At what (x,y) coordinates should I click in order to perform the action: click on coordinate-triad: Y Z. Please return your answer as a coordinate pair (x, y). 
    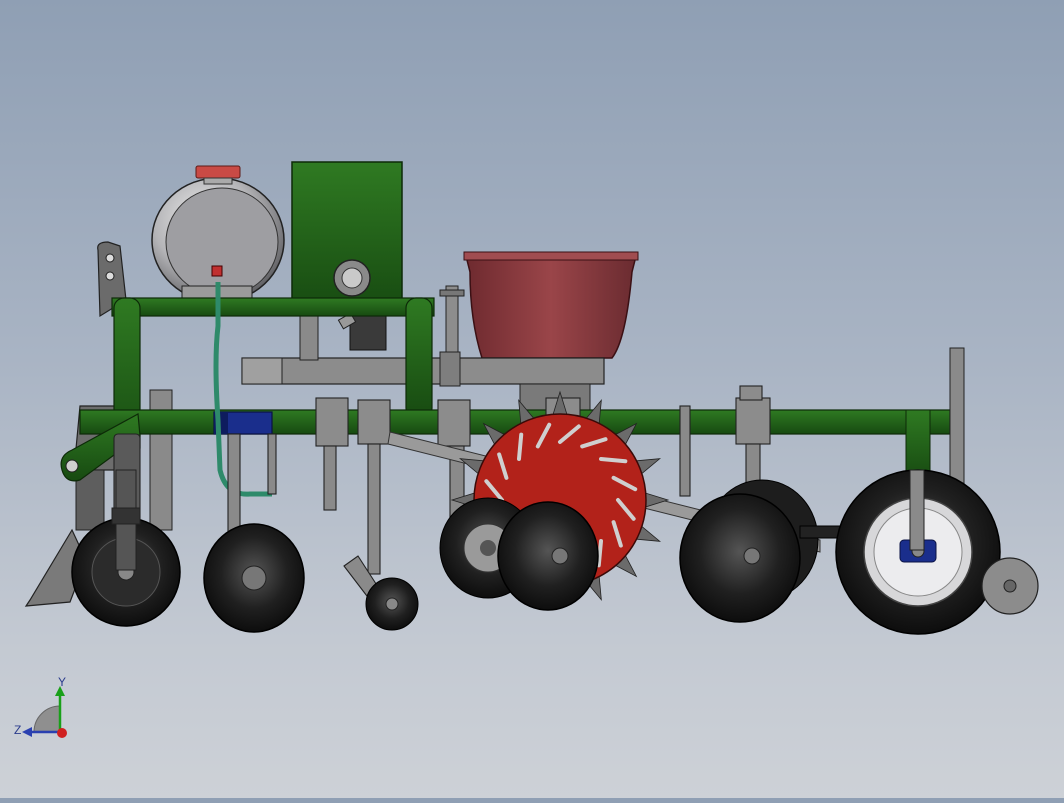
    Looking at the image, I should click on (43, 710).